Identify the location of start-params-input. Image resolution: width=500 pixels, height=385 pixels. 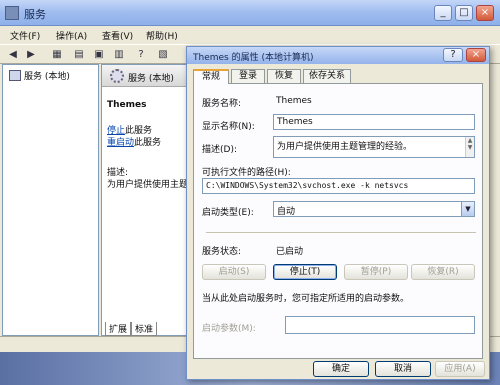
(380, 325).